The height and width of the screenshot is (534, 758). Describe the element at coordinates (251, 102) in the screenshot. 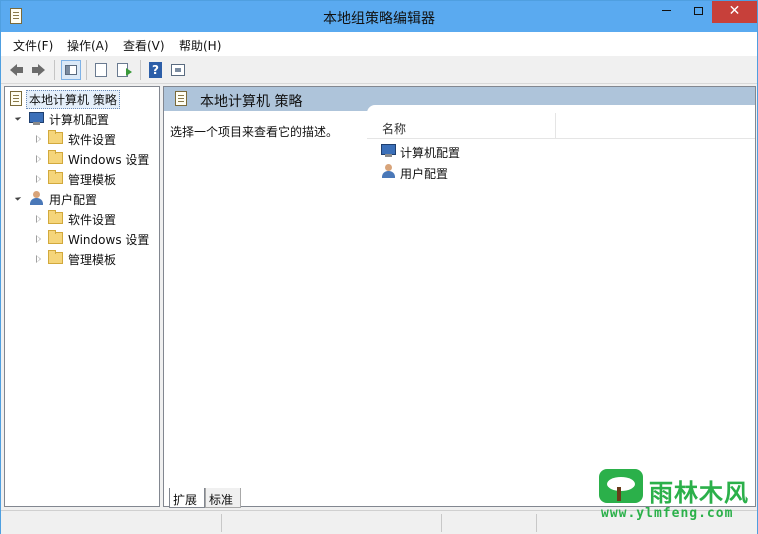

I see `pane-title: 本地计算机 策略` at that location.